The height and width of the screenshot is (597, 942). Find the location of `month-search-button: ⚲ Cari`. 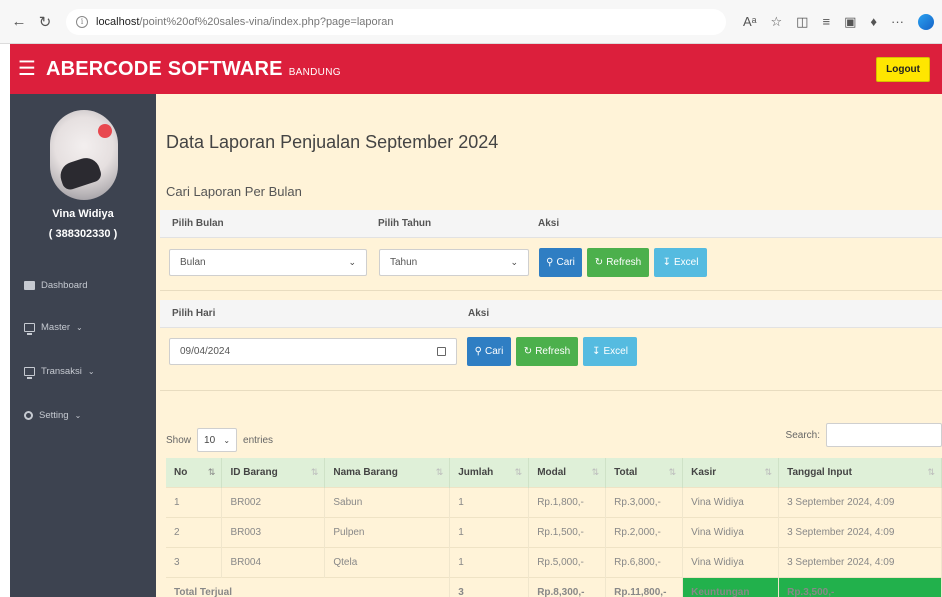

month-search-button: ⚲ Cari is located at coordinates (560, 262).